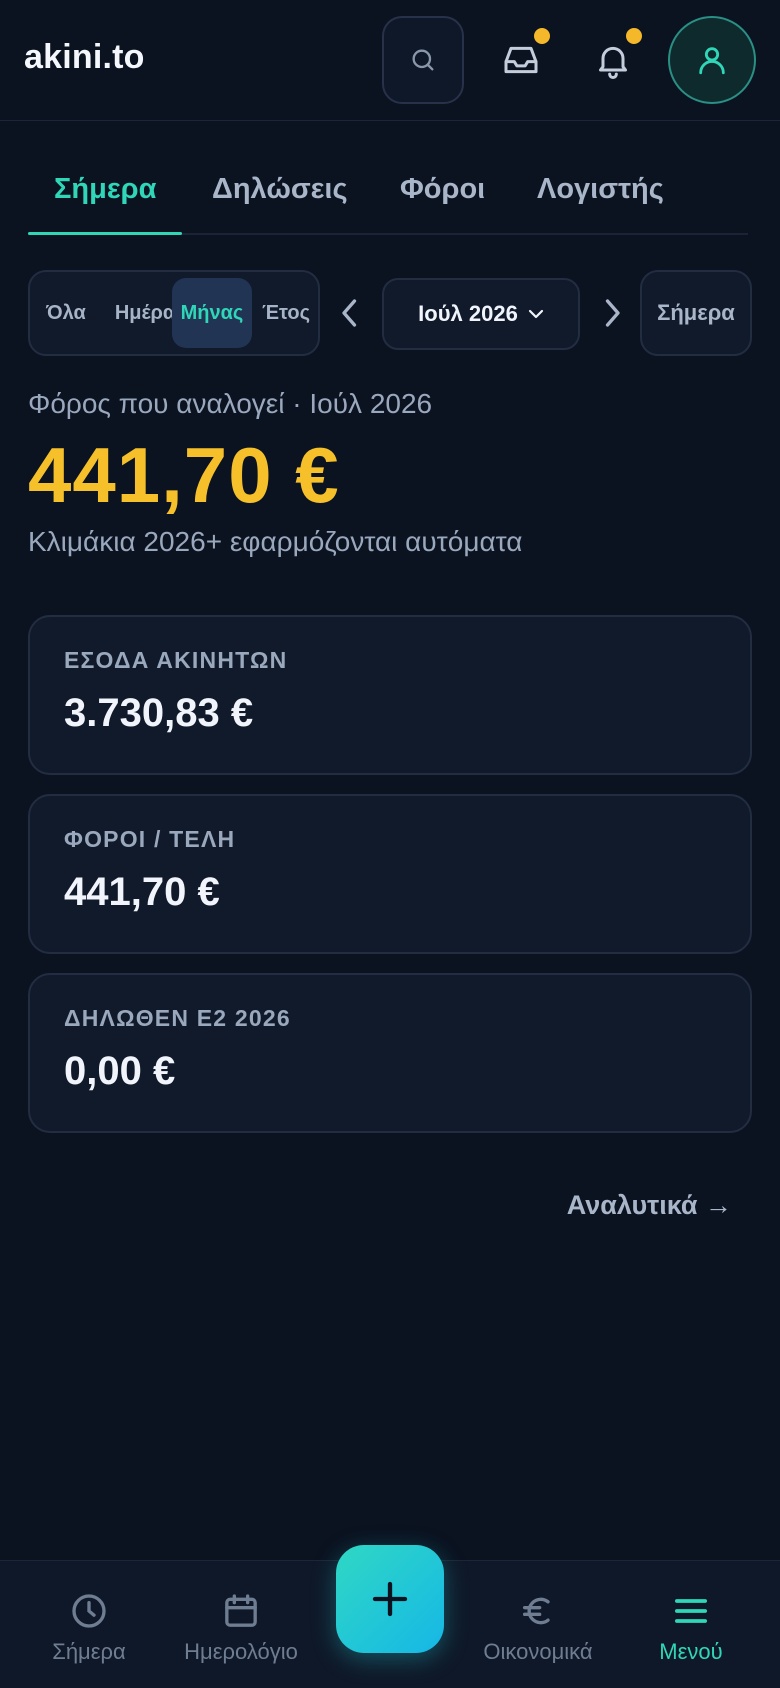  Describe the element at coordinates (89, 1611) in the screenshot. I see `clock-icon` at that location.